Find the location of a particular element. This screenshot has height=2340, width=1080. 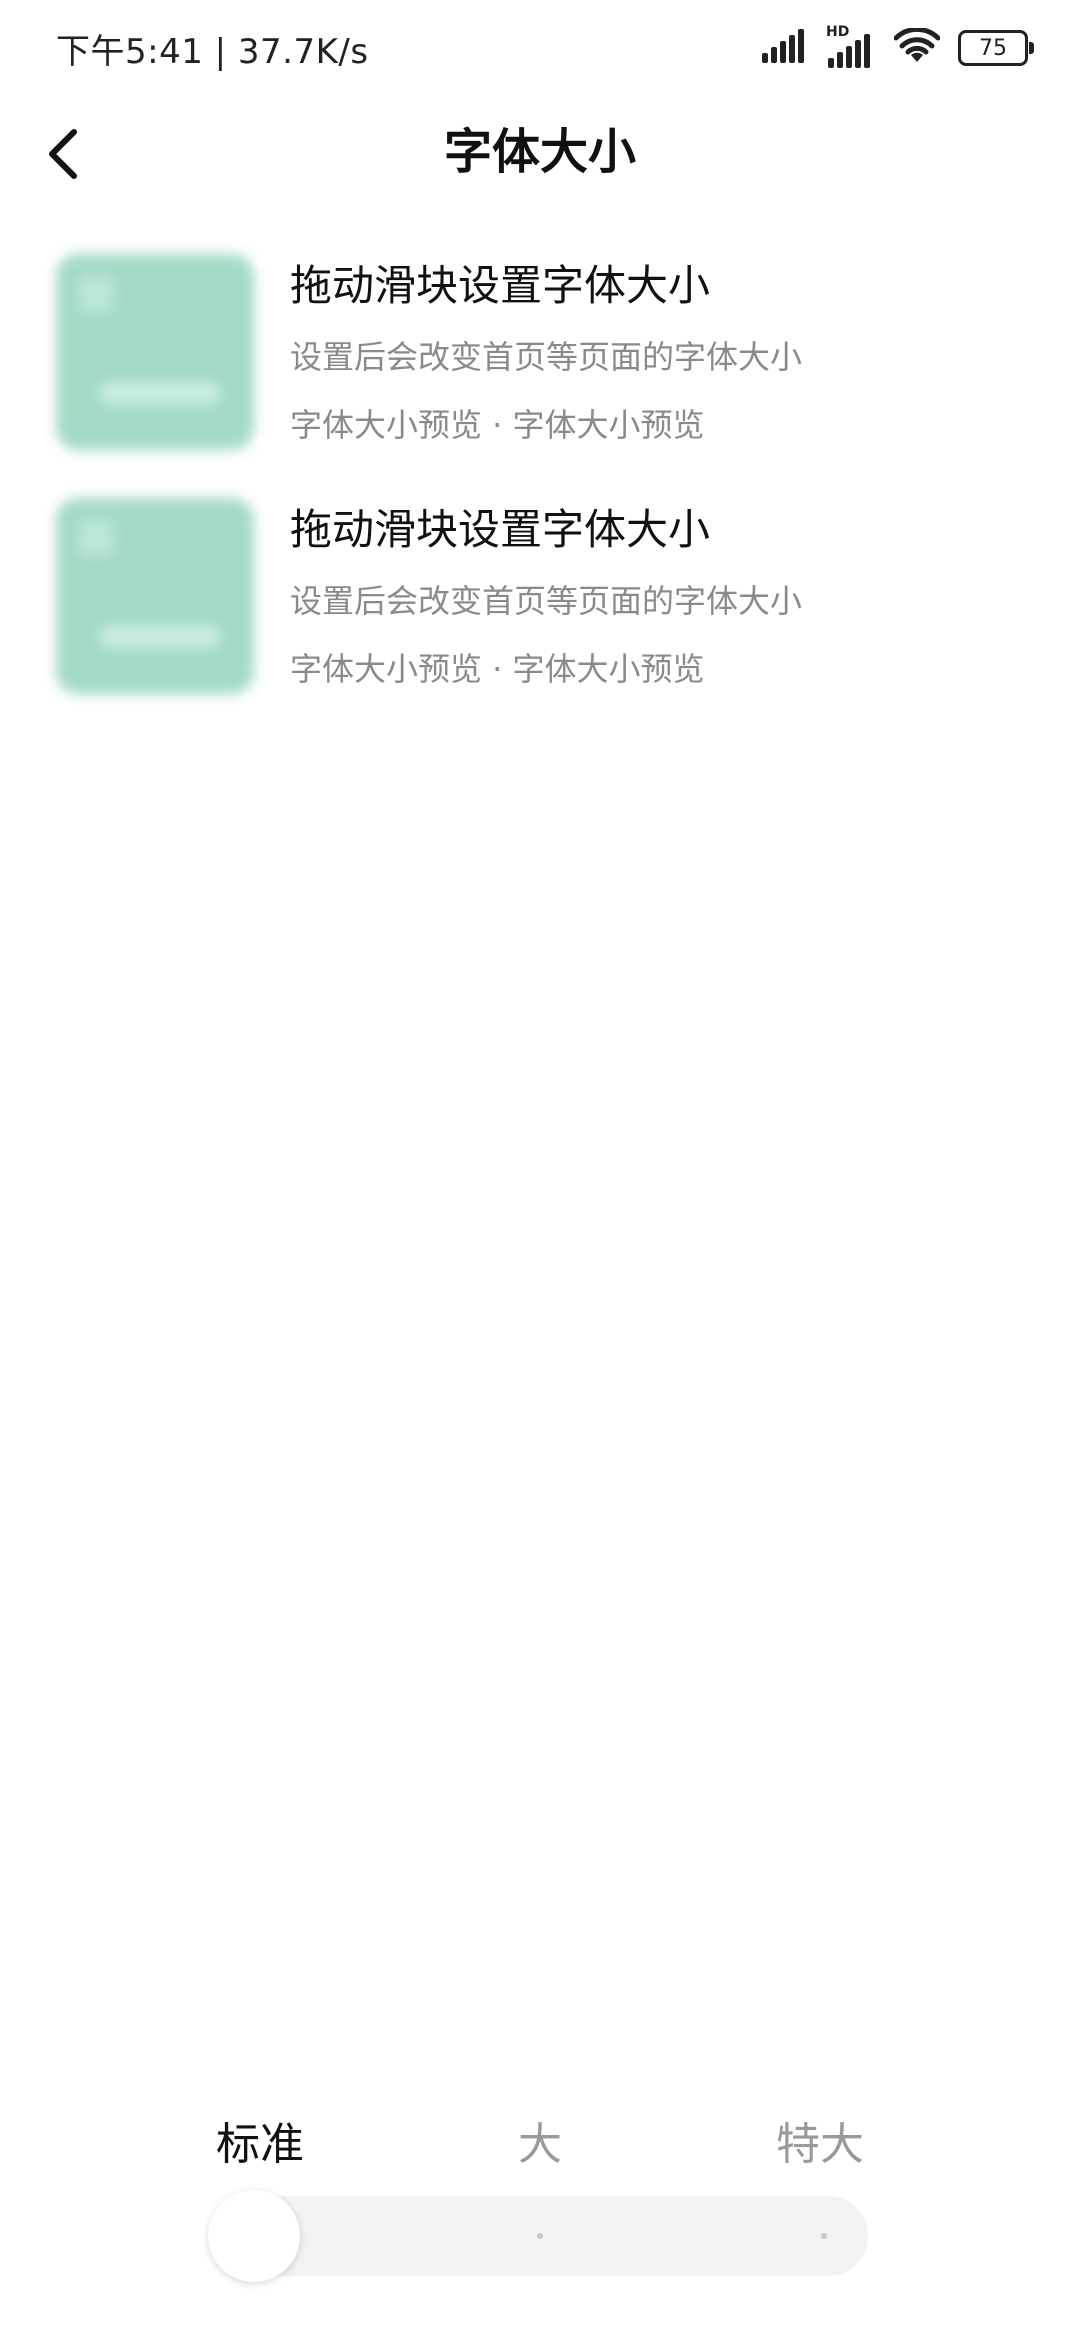

status-icons: HD 75 is located at coordinates (898, 47).